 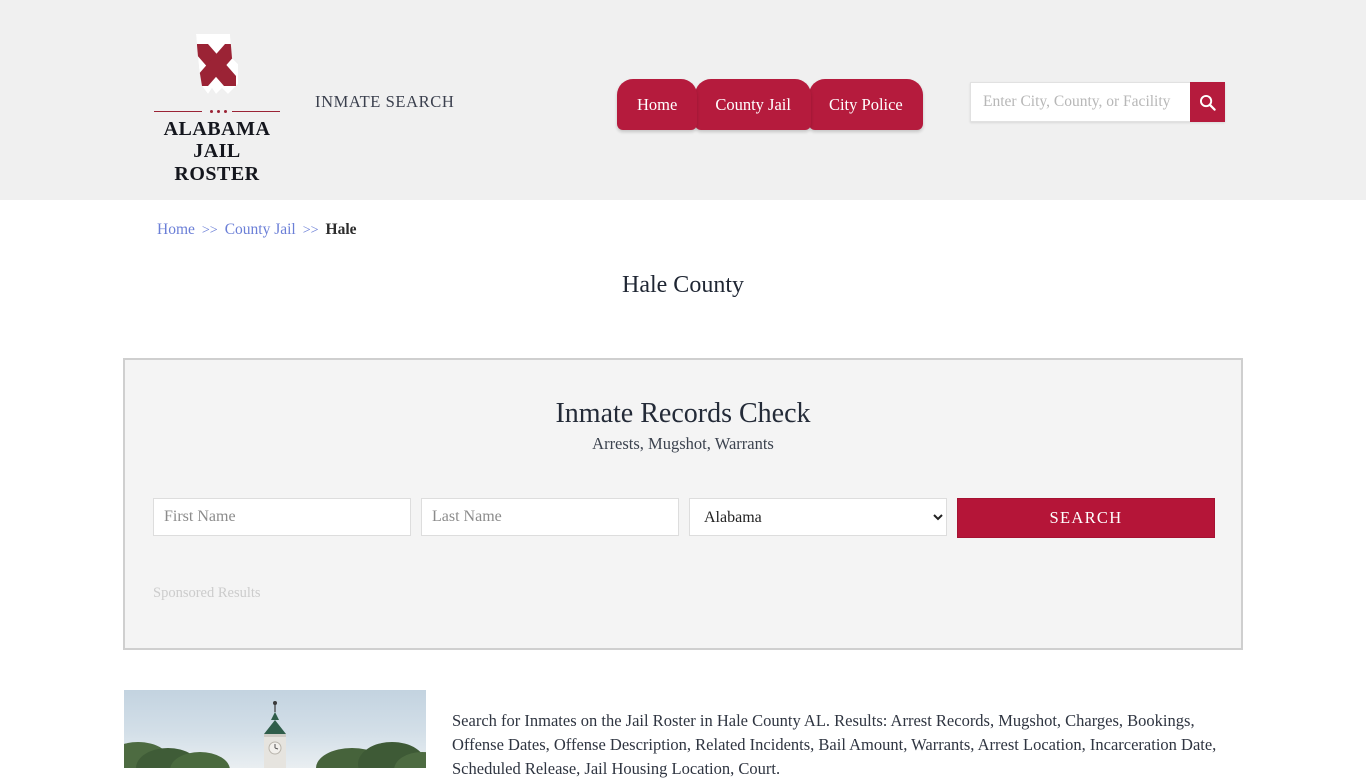 What do you see at coordinates (217, 129) in the screenshot?
I see `logo-line-1: ALABAMA` at bounding box center [217, 129].